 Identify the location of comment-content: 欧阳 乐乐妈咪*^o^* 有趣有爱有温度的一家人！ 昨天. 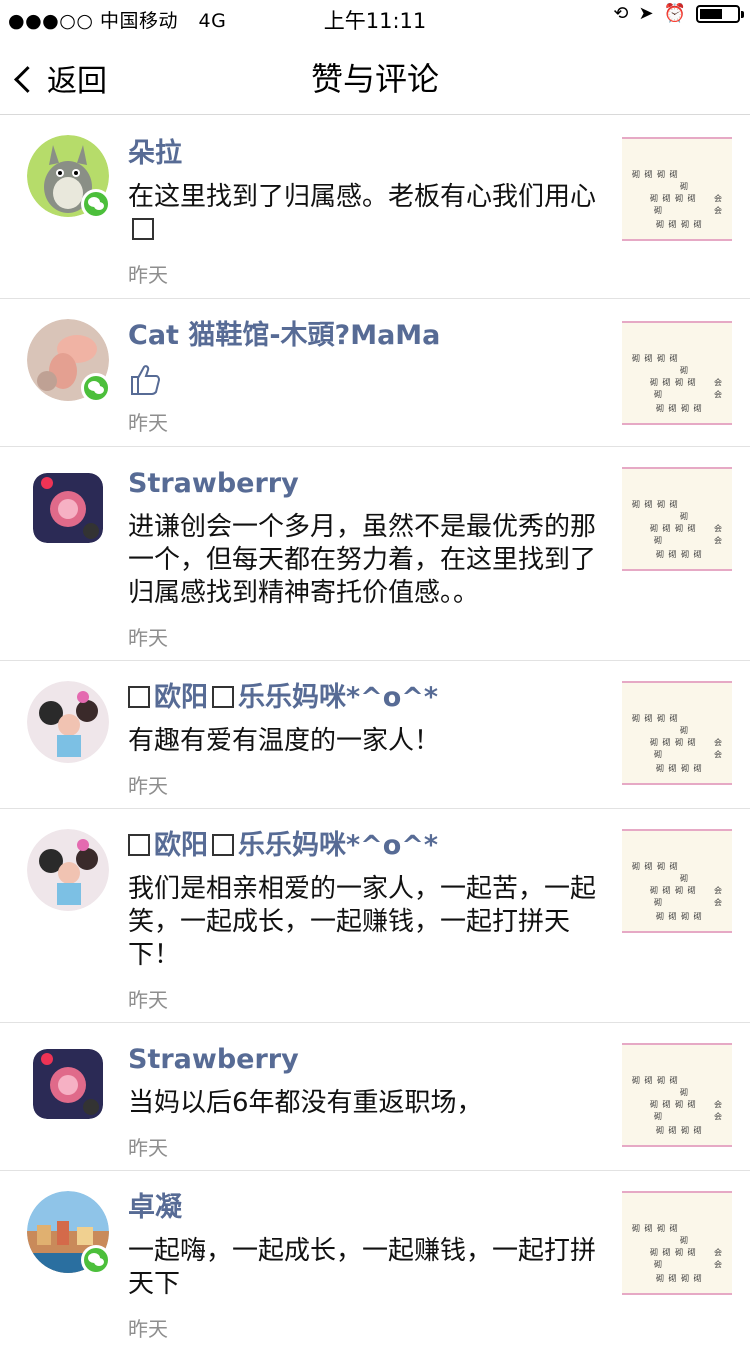
(365, 740).